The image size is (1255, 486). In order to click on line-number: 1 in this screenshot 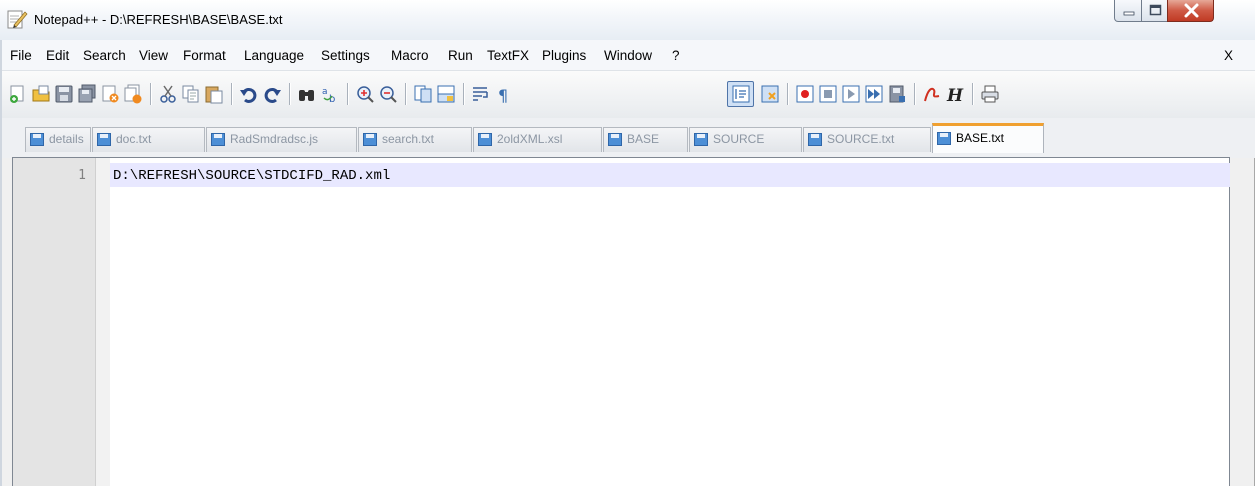, I will do `click(82, 175)`.